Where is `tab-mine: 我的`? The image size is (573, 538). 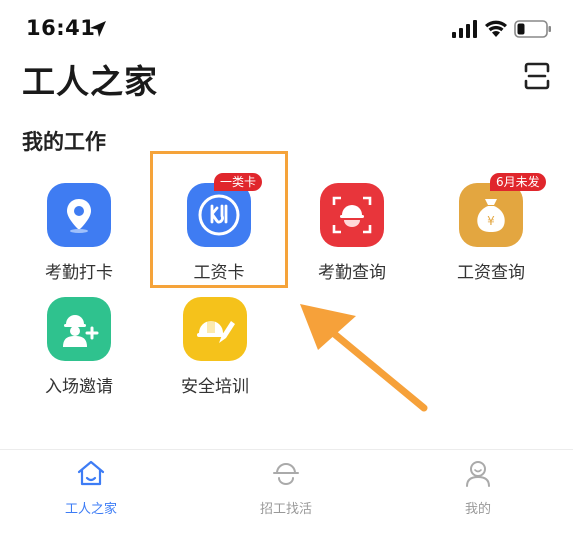 tab-mine: 我的 is located at coordinates (478, 493).